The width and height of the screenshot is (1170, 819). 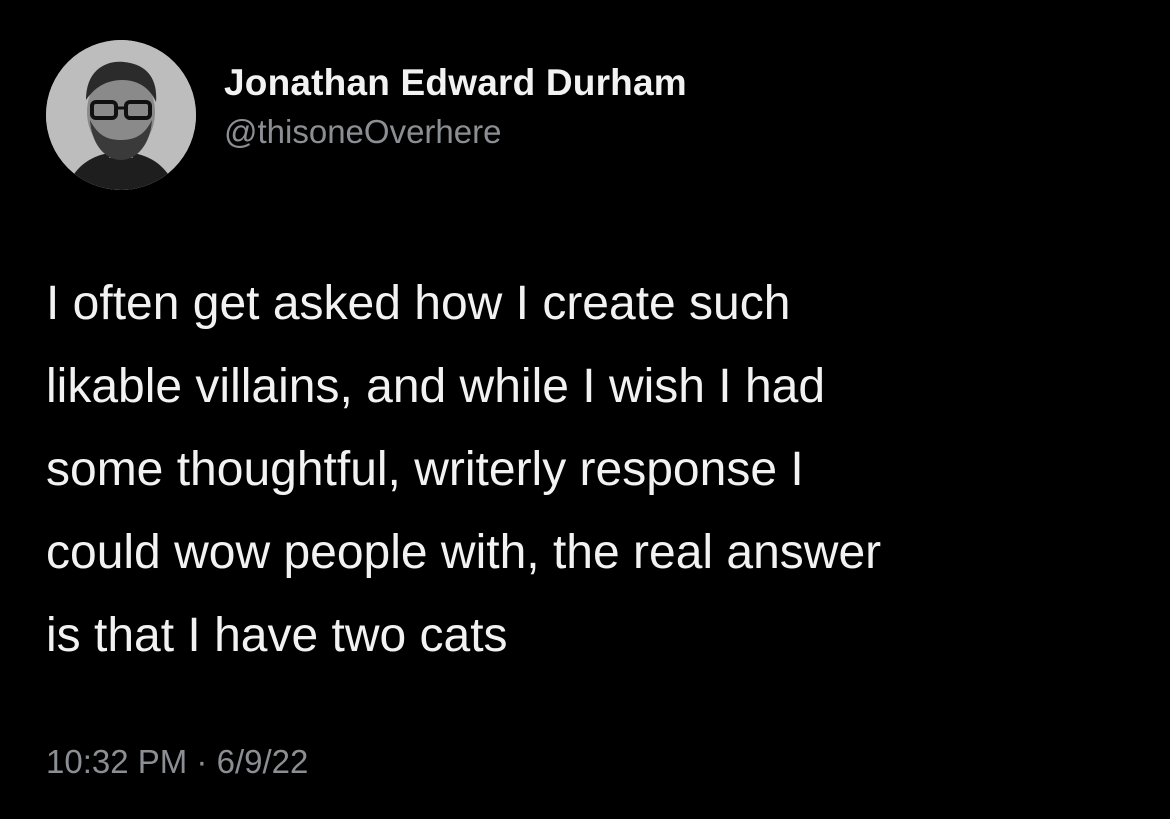 What do you see at coordinates (425, 469) in the screenshot?
I see `tweet-text-line: some thoughtful, writerly response I` at bounding box center [425, 469].